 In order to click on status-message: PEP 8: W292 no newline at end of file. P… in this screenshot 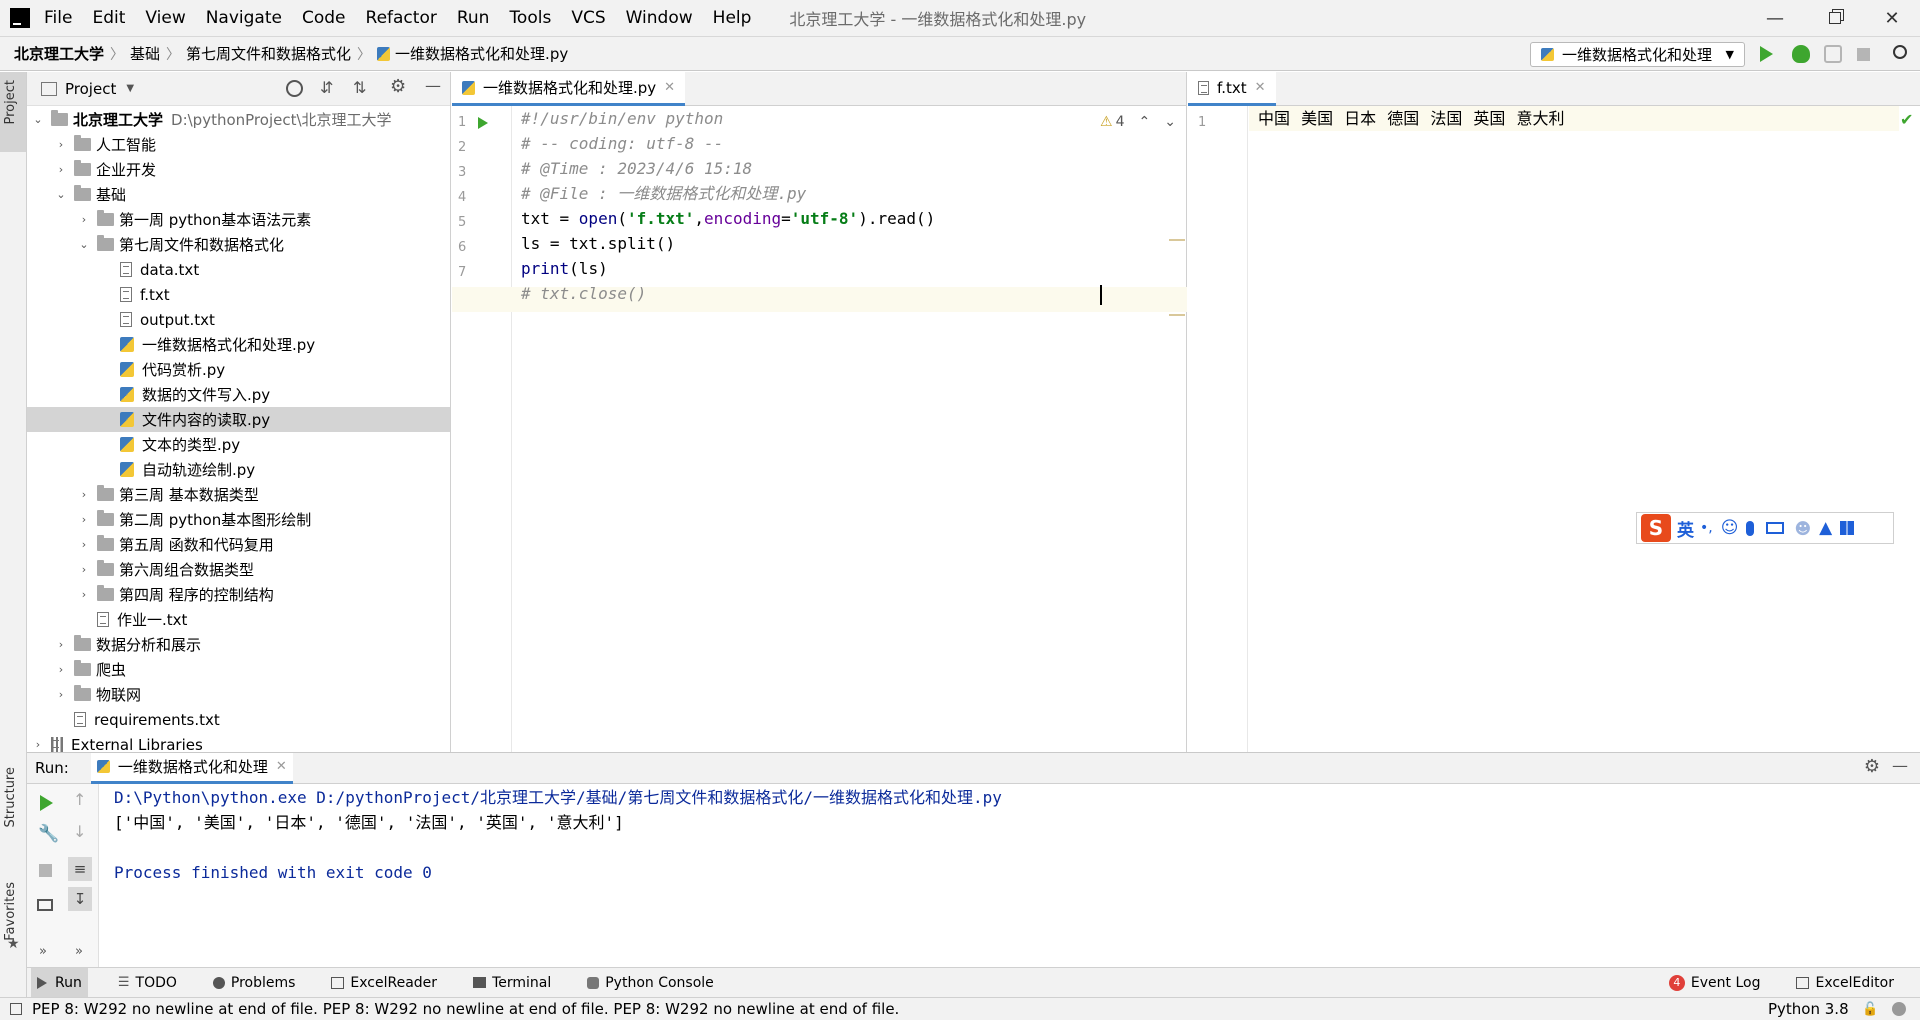, I will do `click(465, 1009)`.